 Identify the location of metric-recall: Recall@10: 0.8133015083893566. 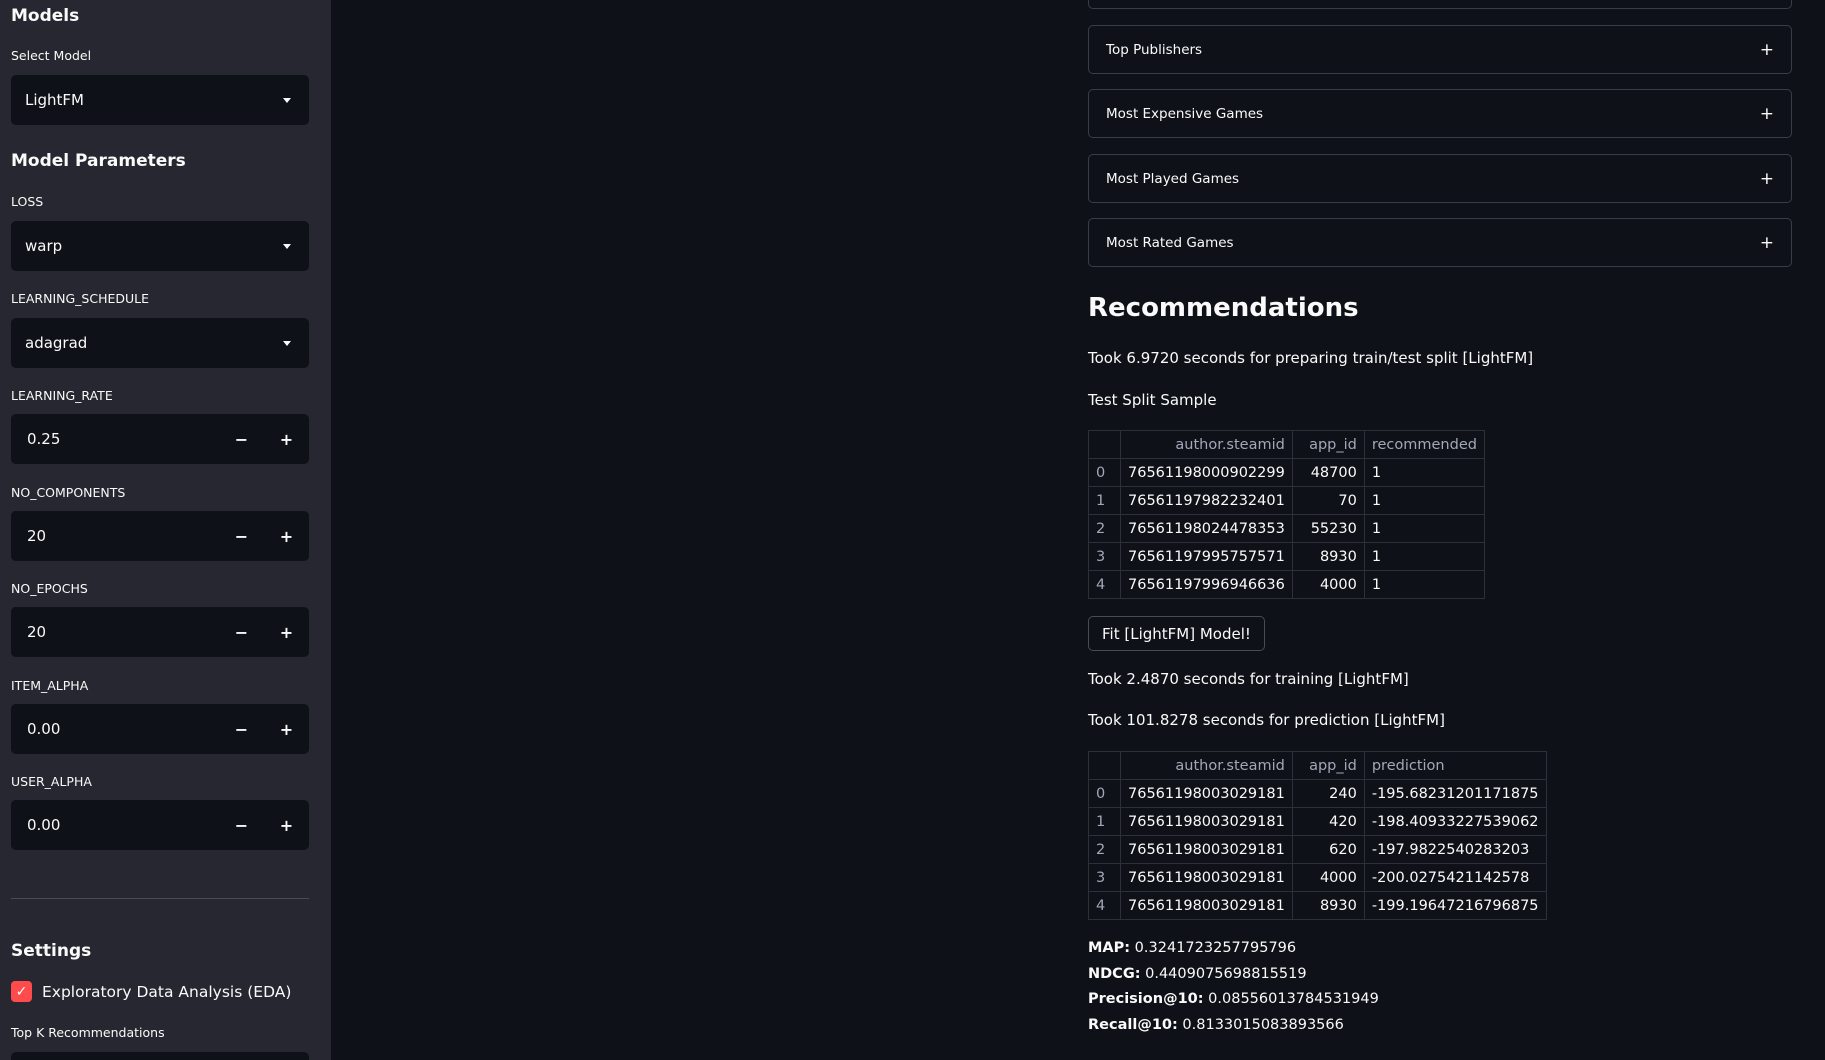
(1216, 1025).